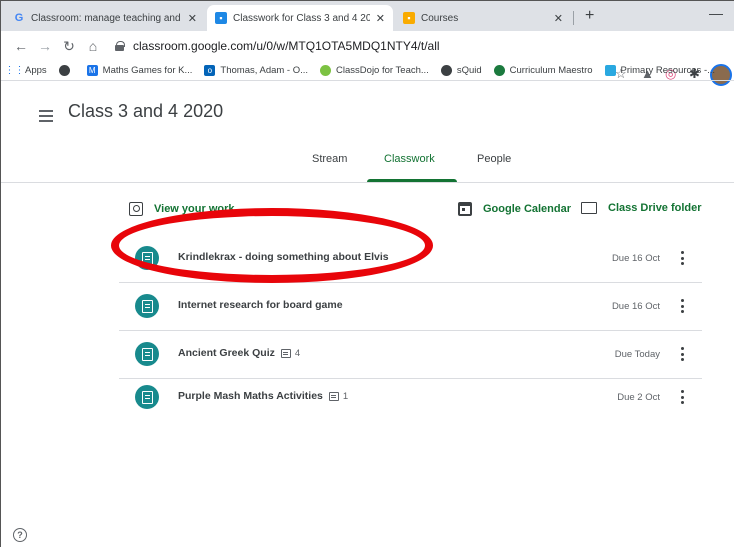 This screenshot has width=734, height=547. What do you see at coordinates (272, 245) in the screenshot?
I see `red-highlight-ellipse` at bounding box center [272, 245].